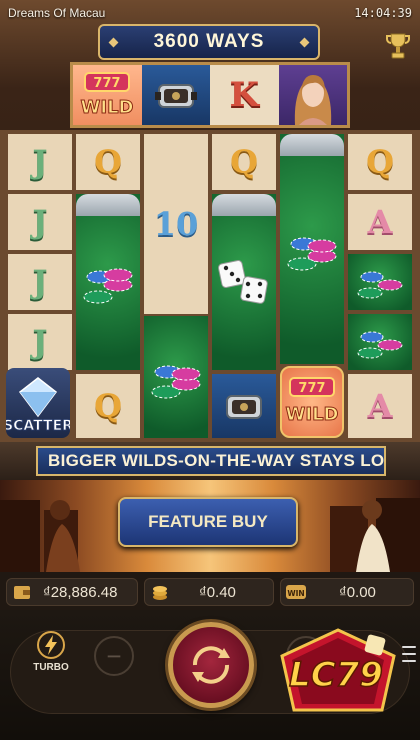 This screenshot has width=420, height=740. Describe the element at coordinates (357, 592) in the screenshot. I see `win-value: ₫0.00` at that location.